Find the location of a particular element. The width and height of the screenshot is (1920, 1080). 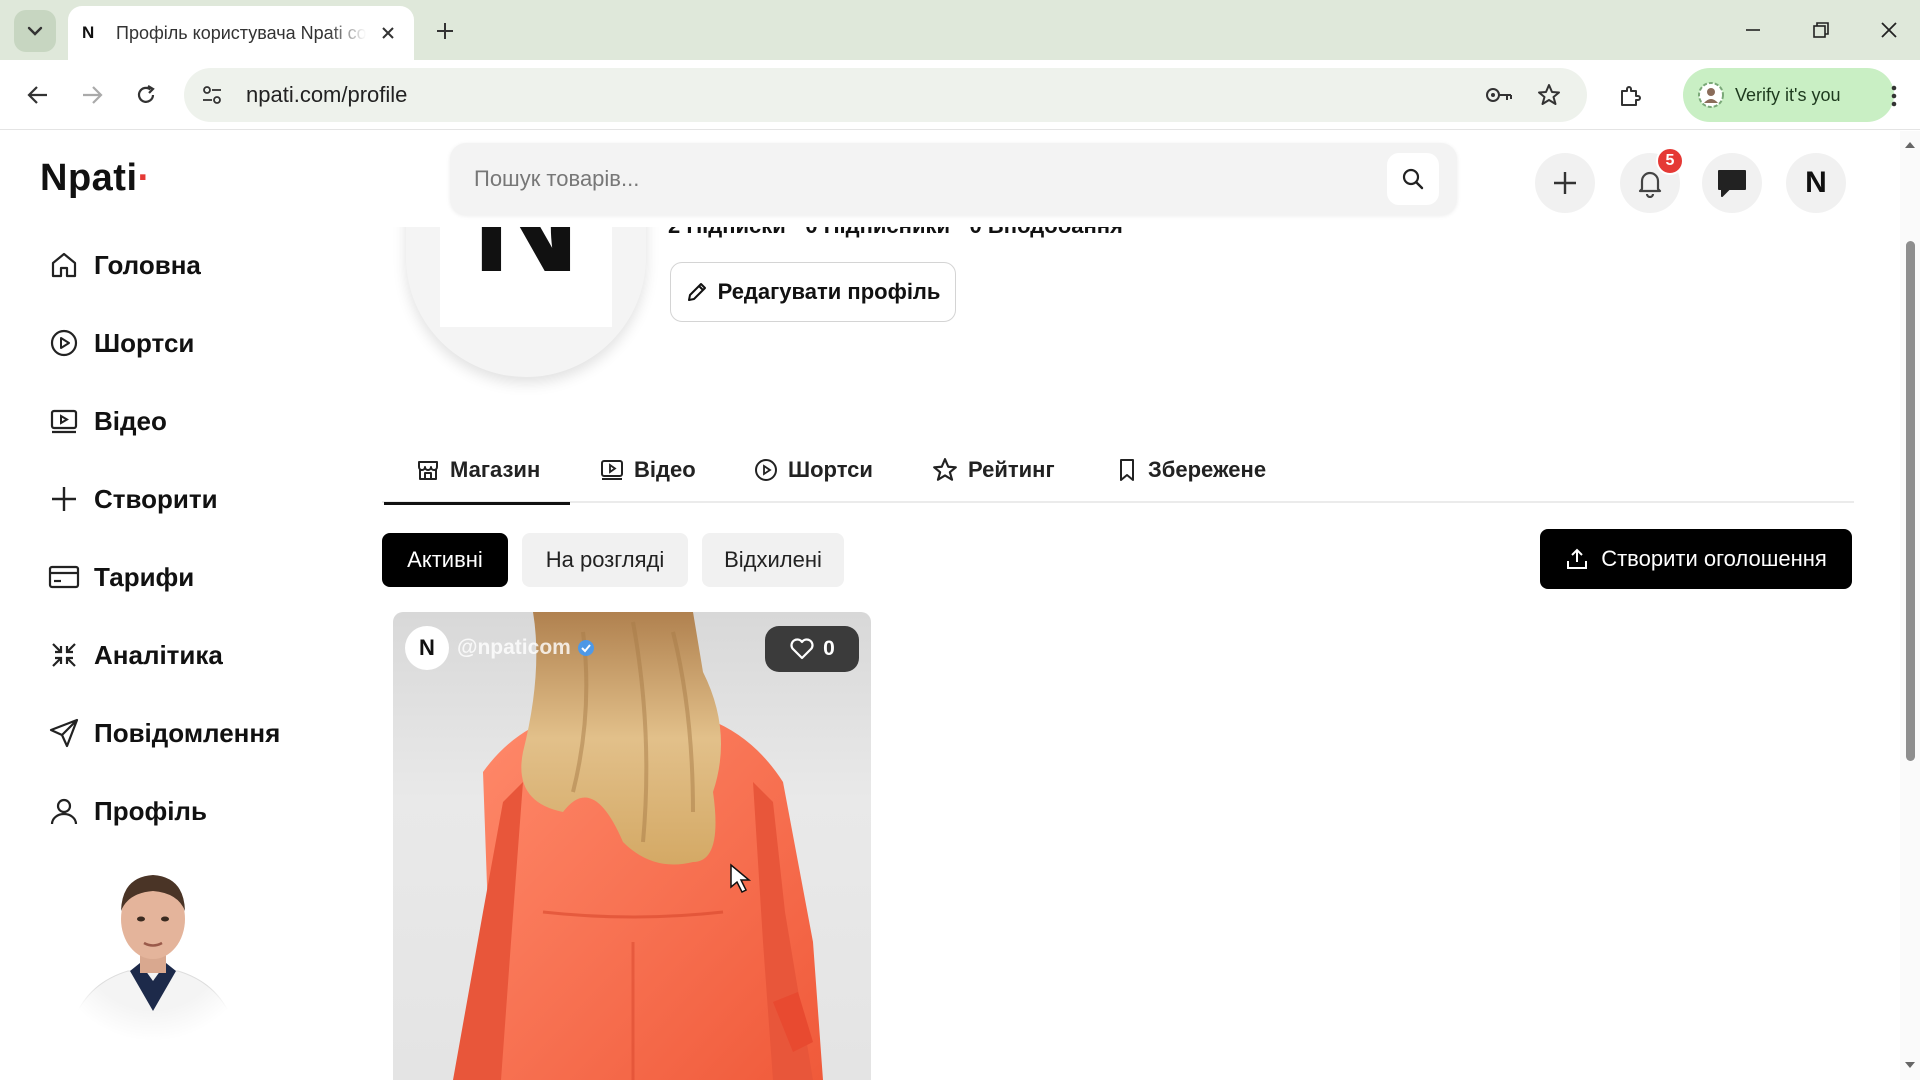

profile-avatar-icon is located at coordinates (1711, 95).